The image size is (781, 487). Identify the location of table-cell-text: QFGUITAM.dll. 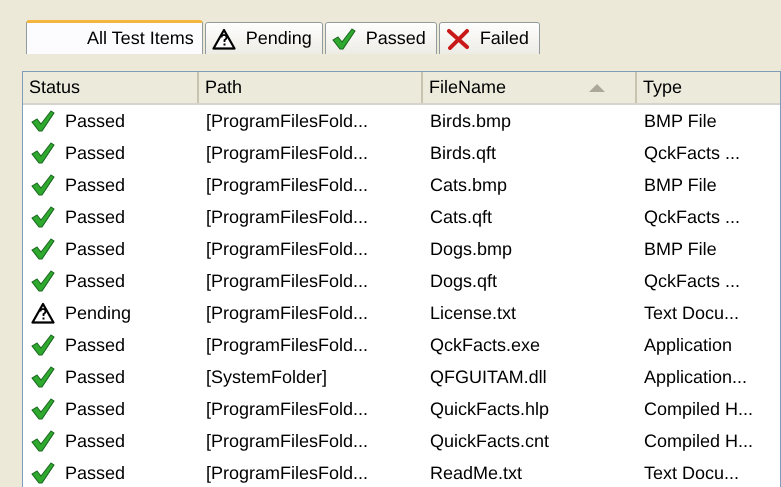
(488, 377).